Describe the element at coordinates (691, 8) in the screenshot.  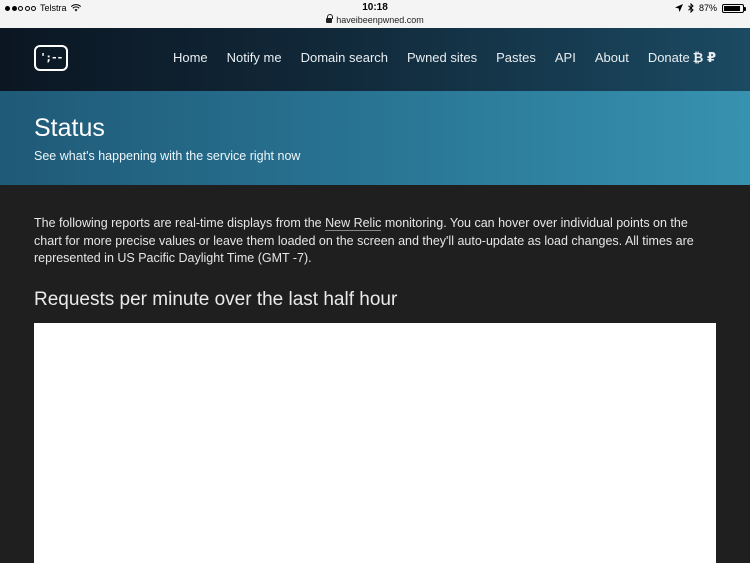
I see `bluetooth-icon` at that location.